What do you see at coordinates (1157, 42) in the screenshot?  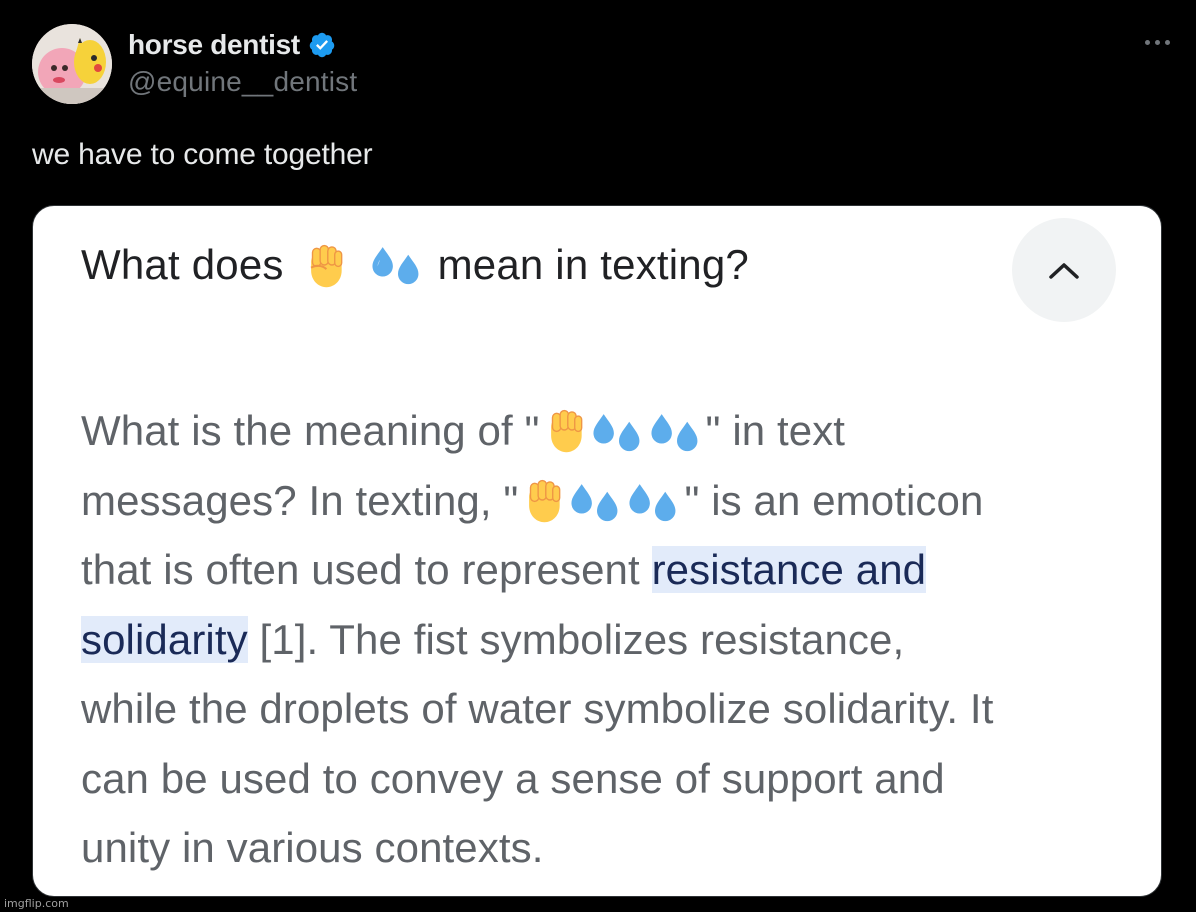 I see `more-horizontal-icon` at bounding box center [1157, 42].